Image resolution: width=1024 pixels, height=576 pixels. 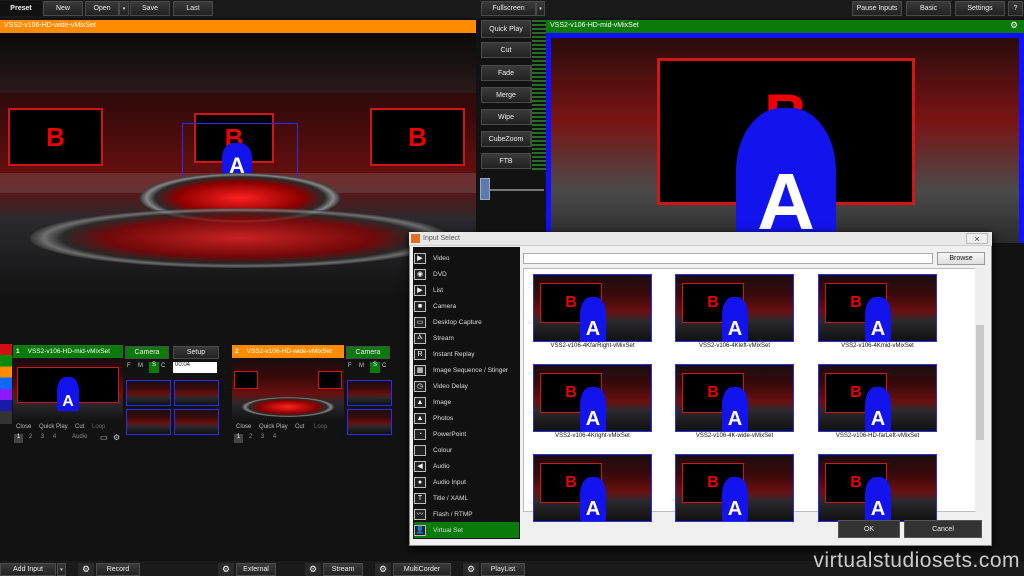 I want to click on input-type-item: R Instant Replay, so click(x=466, y=354).